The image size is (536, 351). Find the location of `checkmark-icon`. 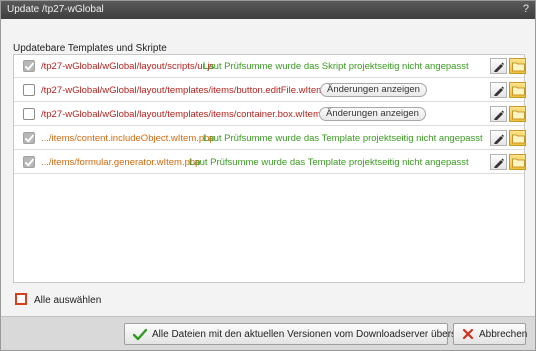

checkmark-icon is located at coordinates (140, 334).